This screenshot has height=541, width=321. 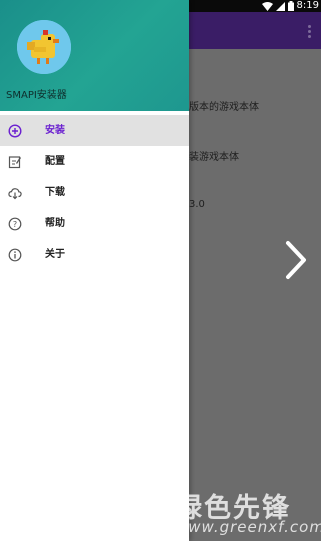 I want to click on add-circle-icon, so click(x=15, y=130).